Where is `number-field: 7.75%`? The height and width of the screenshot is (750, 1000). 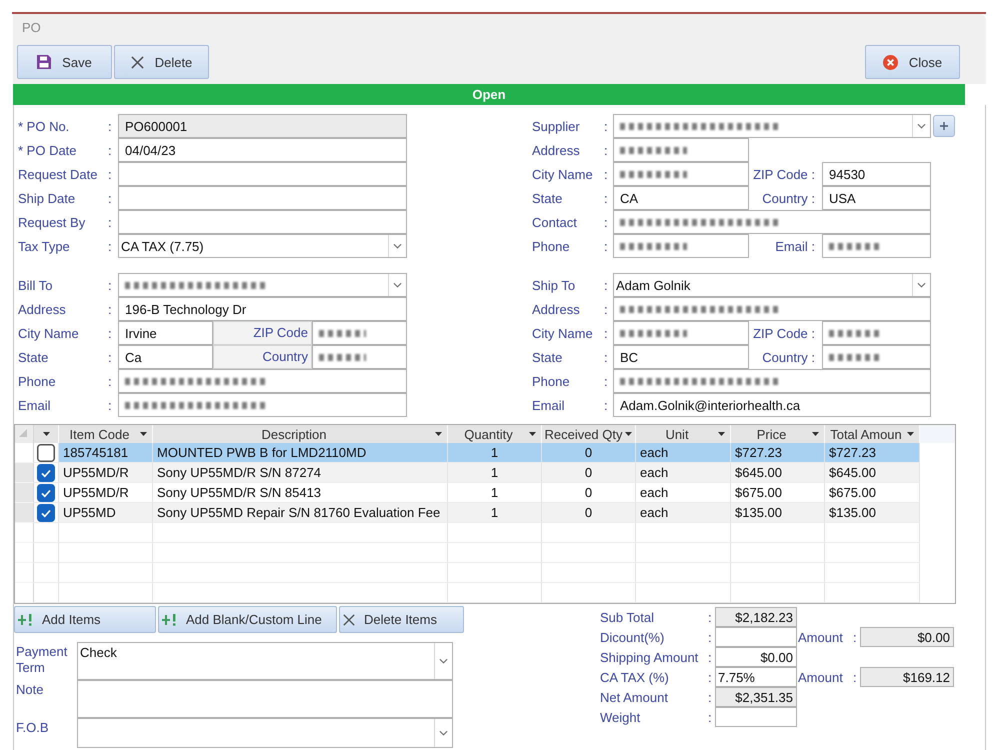 number-field: 7.75% is located at coordinates (756, 677).